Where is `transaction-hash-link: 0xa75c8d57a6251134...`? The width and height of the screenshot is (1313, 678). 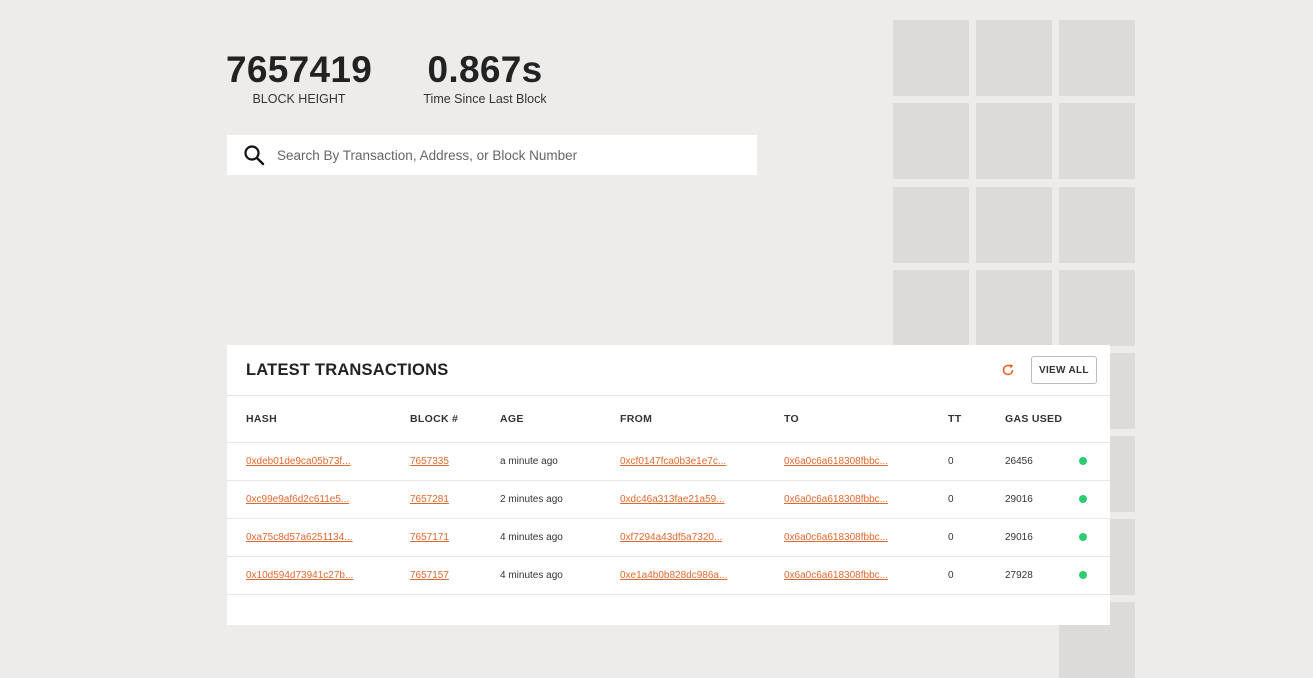
transaction-hash-link: 0xa75c8d57a6251134... is located at coordinates (299, 537).